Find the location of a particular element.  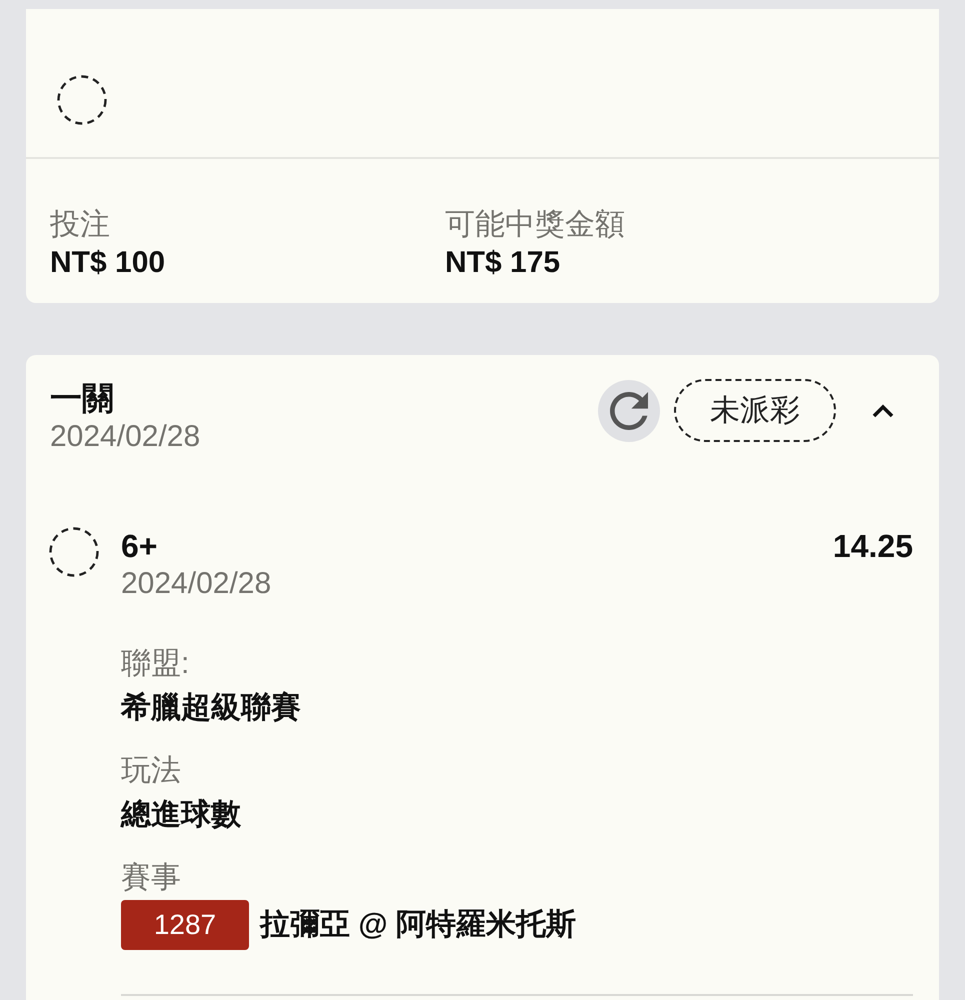

detail-label: 玩法 is located at coordinates (151, 771).